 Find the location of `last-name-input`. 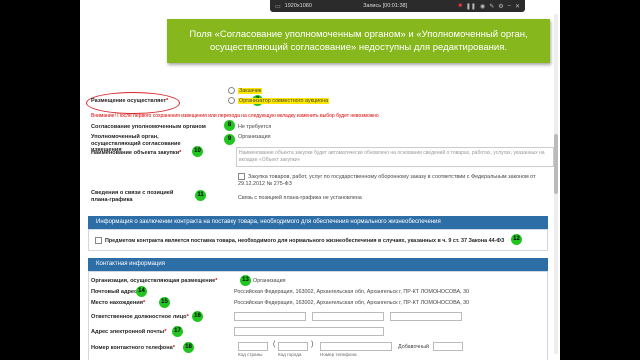

last-name-input is located at coordinates (270, 316).